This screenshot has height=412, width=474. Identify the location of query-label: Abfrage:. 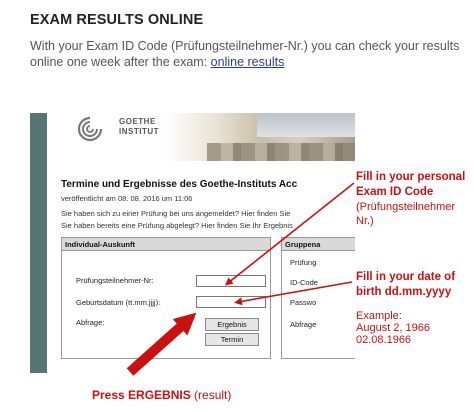
(90, 322).